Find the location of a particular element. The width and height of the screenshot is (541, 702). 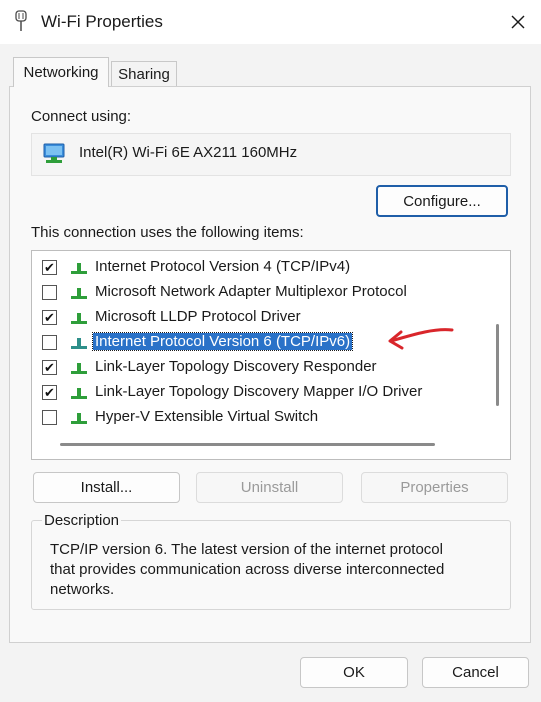

item-label: Hyper-V Extensible Virtual Switch is located at coordinates (207, 416).